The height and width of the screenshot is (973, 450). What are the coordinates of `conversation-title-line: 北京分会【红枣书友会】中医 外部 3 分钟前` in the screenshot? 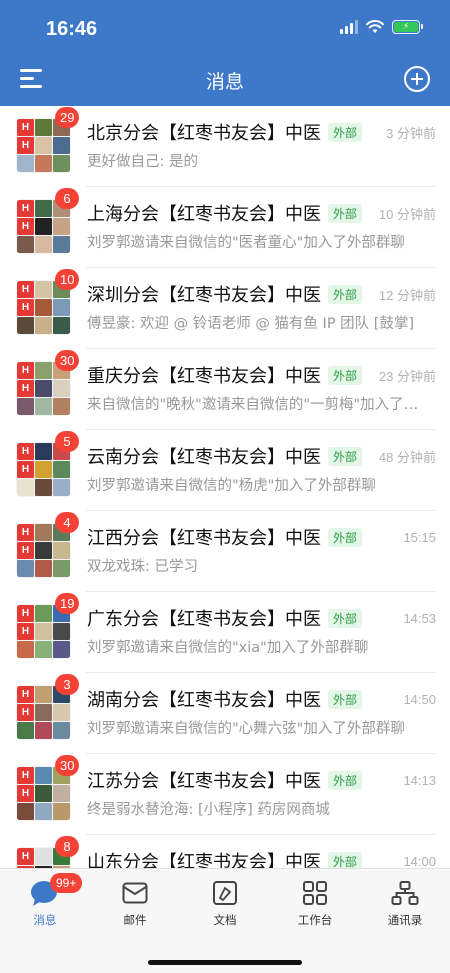 It's located at (261, 132).